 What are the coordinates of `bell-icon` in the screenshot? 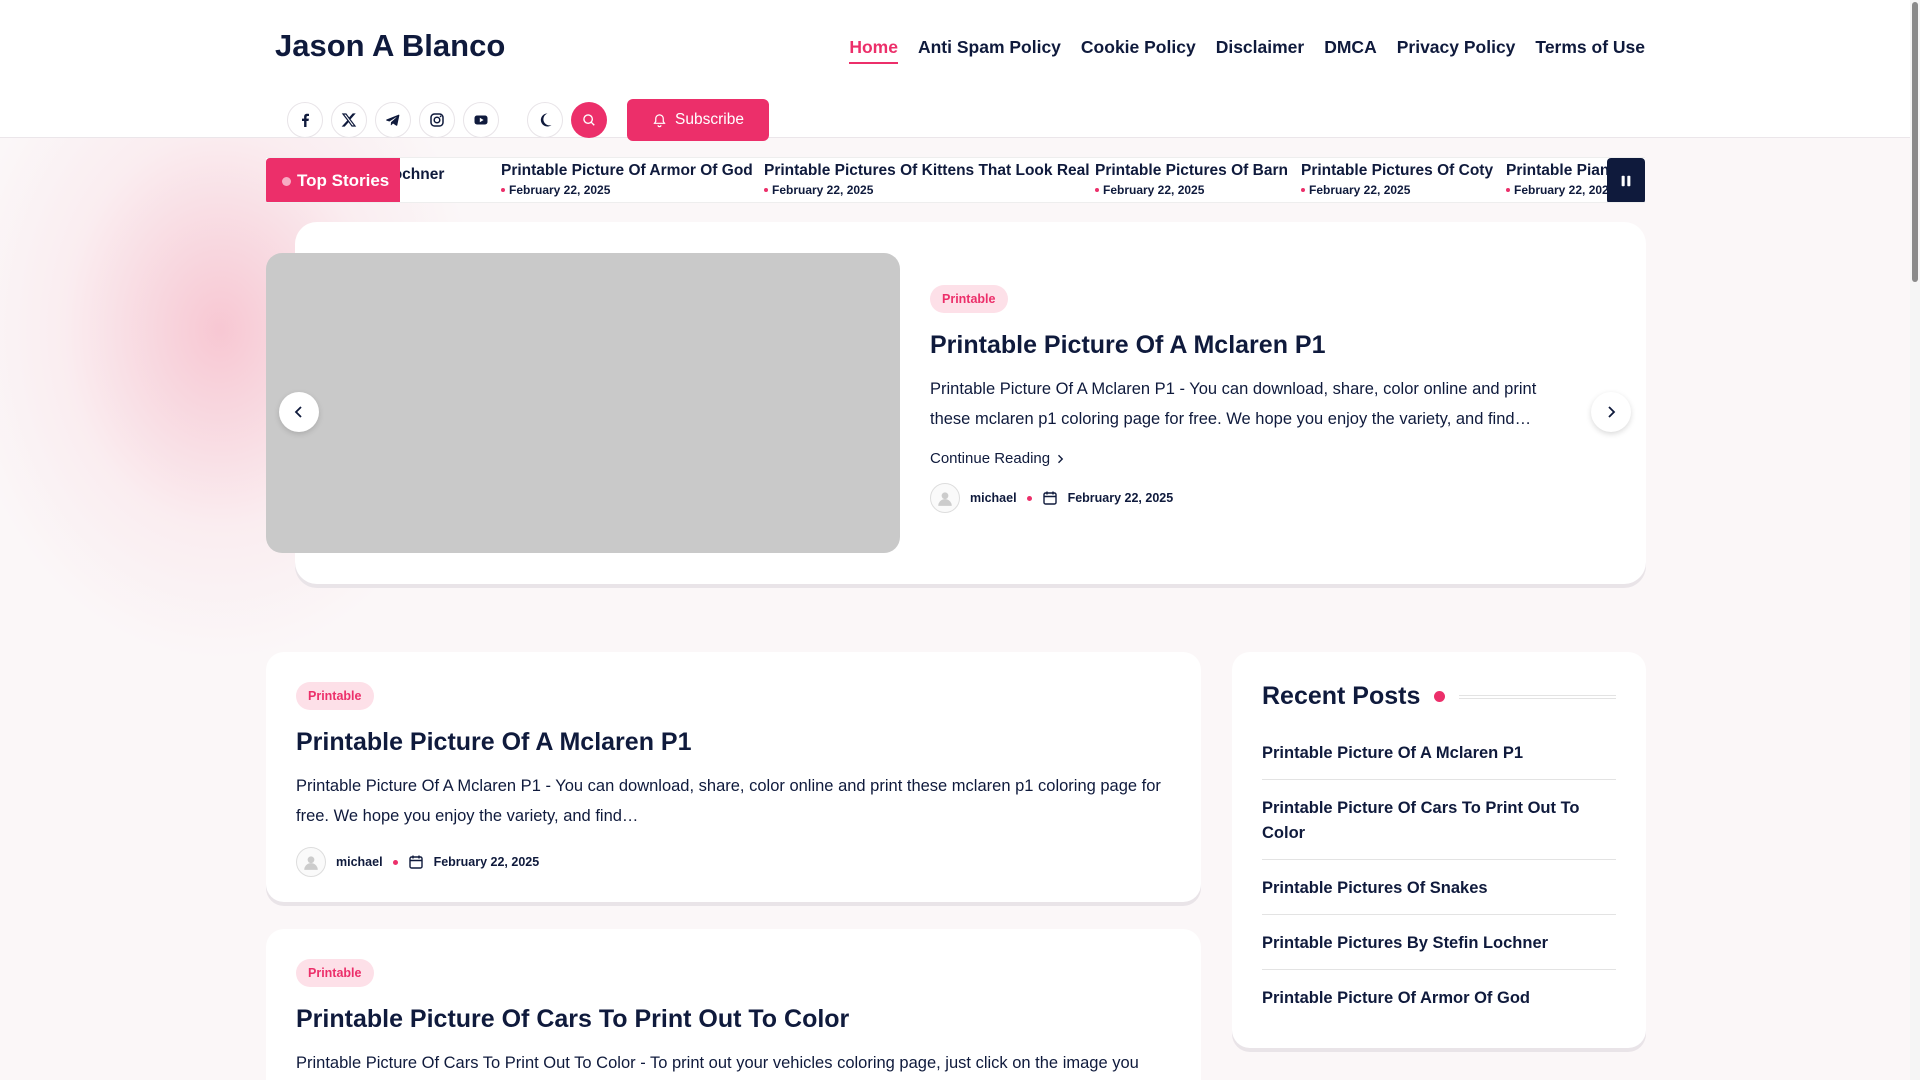 It's located at (659, 120).